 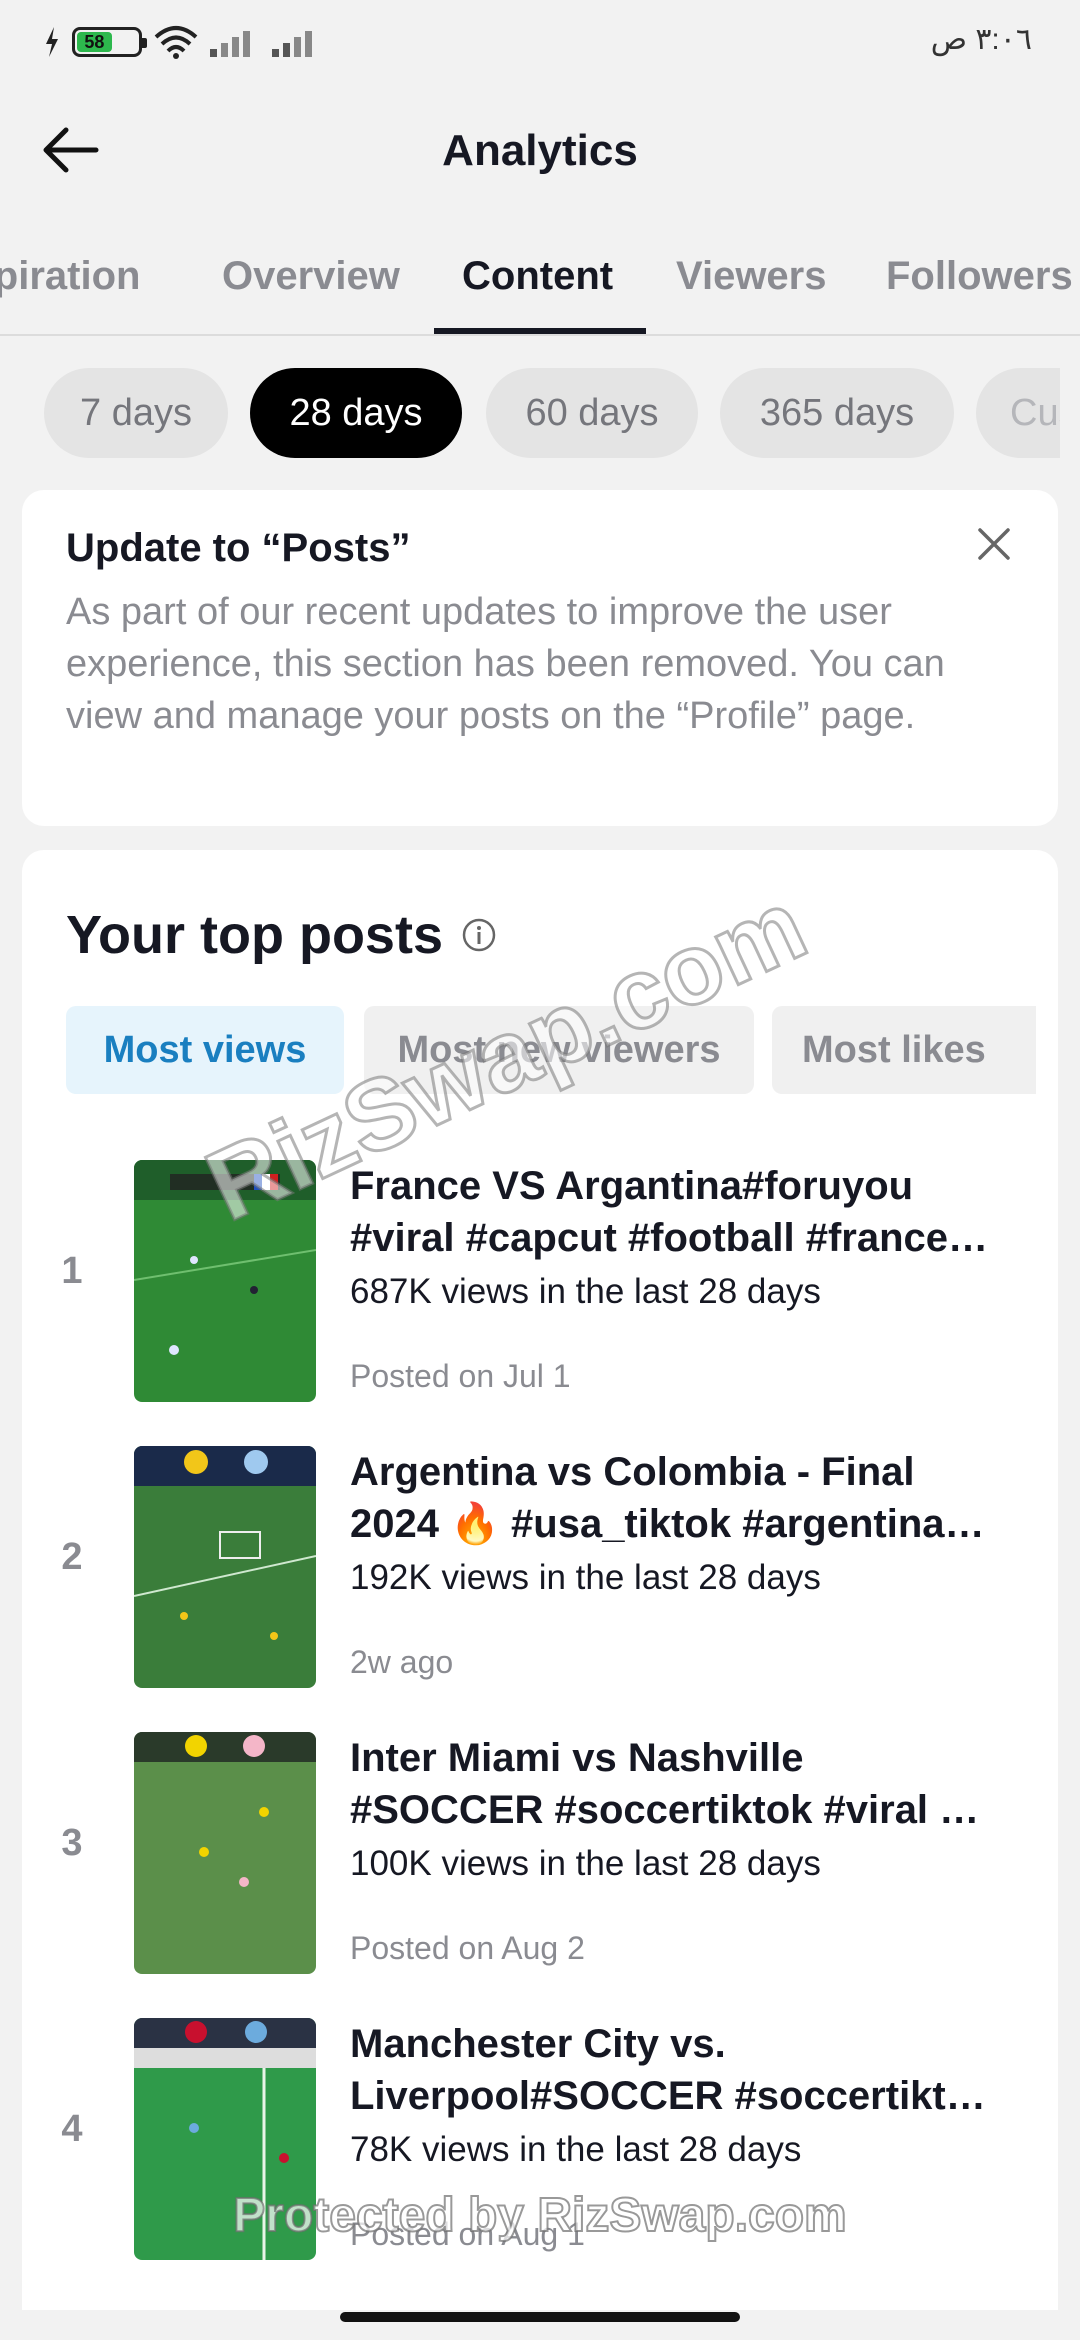 What do you see at coordinates (230, 44) in the screenshot?
I see `signal-icon` at bounding box center [230, 44].